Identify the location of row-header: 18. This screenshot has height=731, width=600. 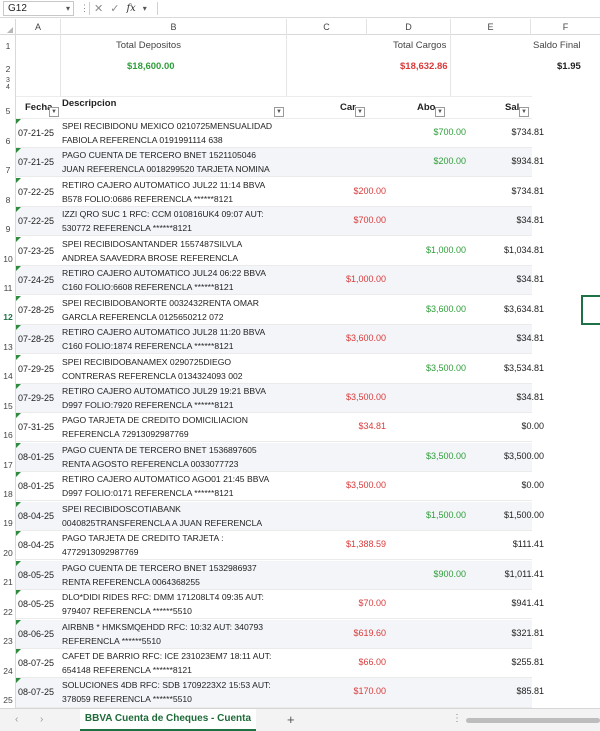
(8, 494).